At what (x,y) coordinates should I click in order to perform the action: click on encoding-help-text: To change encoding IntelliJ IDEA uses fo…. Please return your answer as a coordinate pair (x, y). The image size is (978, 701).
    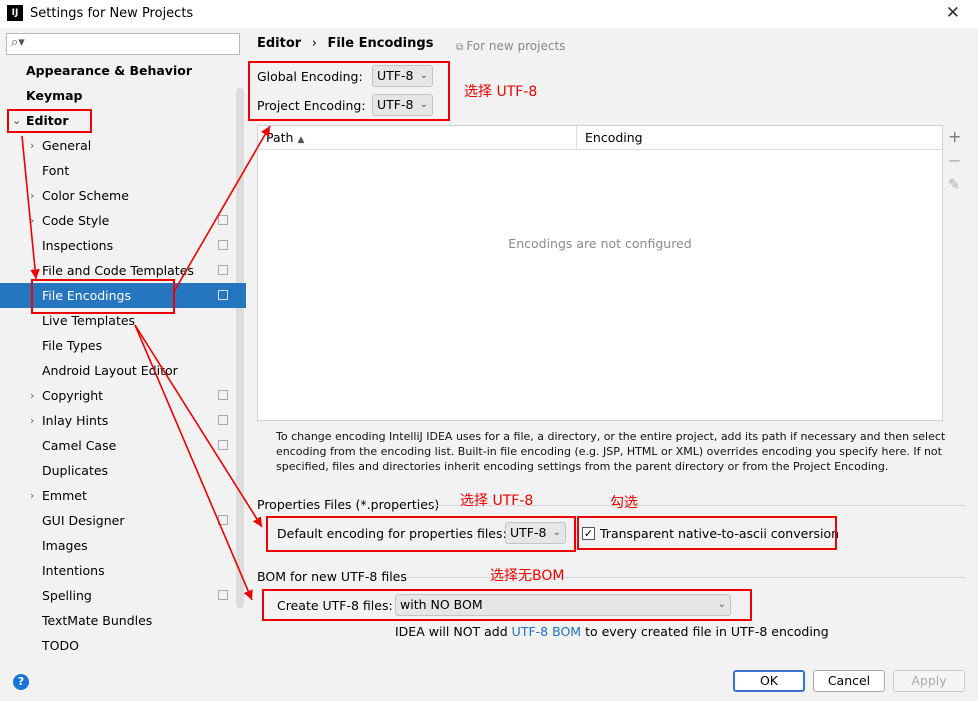
    Looking at the image, I should click on (611, 451).